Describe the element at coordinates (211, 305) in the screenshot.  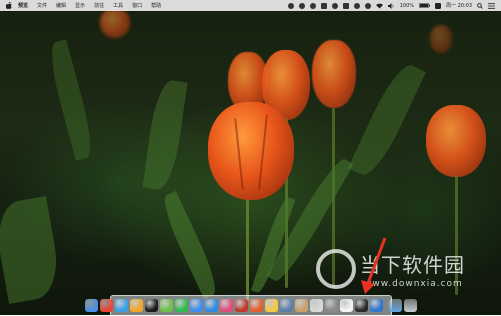
I see `app-store-icon` at that location.